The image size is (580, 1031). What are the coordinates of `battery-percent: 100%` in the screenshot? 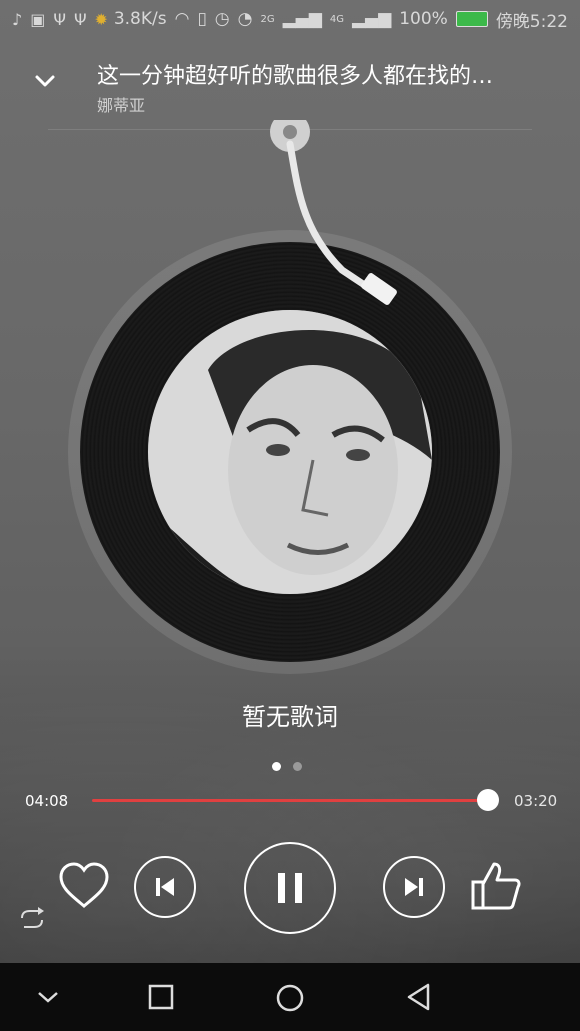 It's located at (423, 19).